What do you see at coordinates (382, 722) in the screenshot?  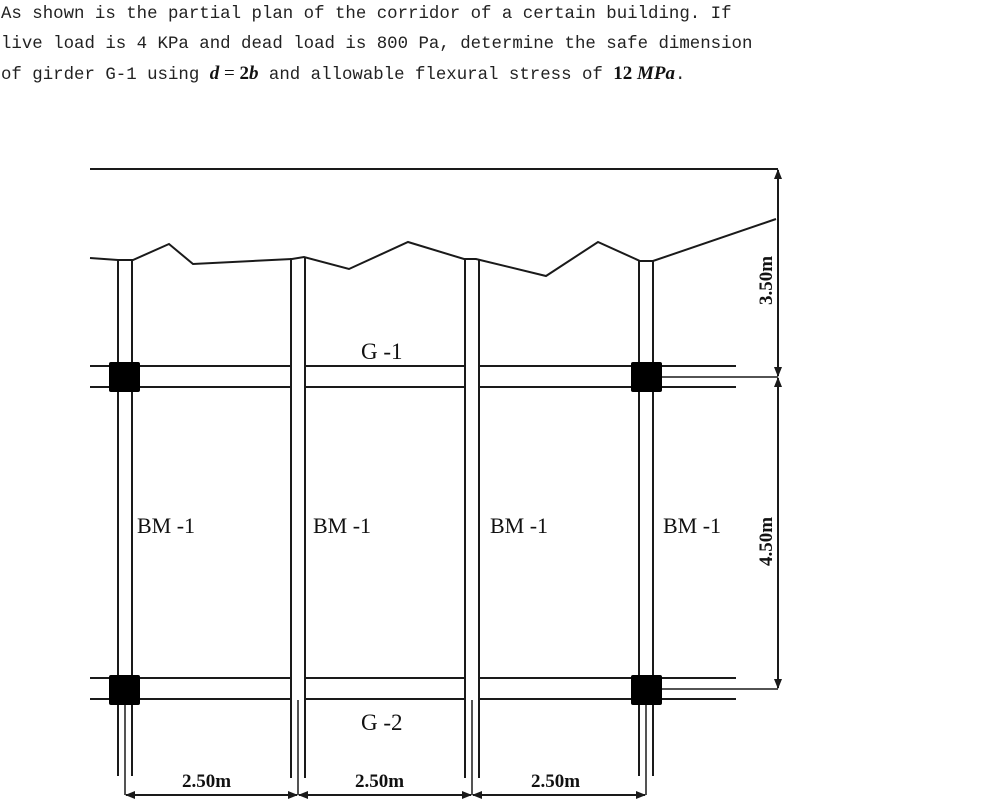 I see `girder-label-g2: G -2` at bounding box center [382, 722].